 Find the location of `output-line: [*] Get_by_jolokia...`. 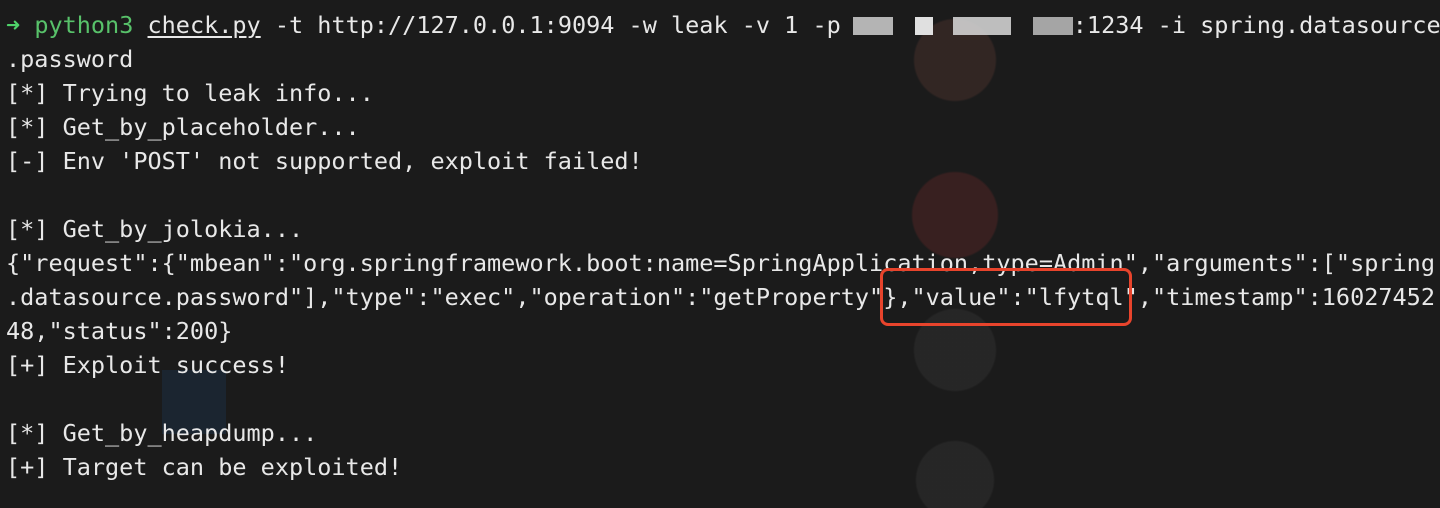

output-line: [*] Get_by_jolokia... is located at coordinates (155, 229).